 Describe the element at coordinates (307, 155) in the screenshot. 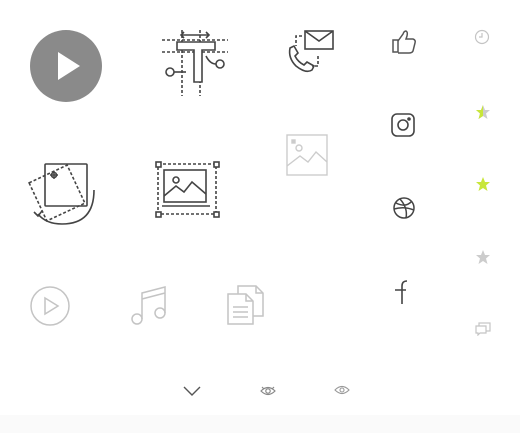

I see `image-placeholder-icon` at that location.